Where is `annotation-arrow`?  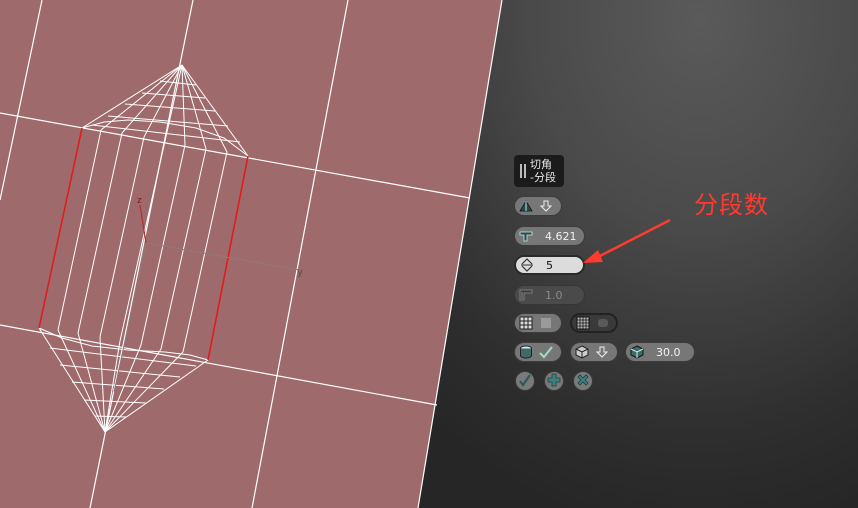
annotation-arrow is located at coordinates (627, 240).